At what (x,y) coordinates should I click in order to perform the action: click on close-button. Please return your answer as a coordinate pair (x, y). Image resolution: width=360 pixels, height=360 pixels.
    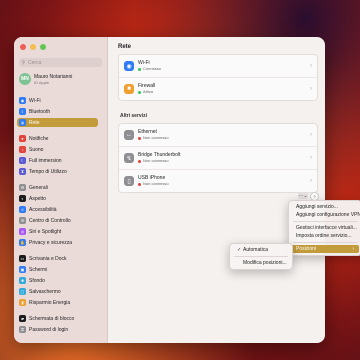
    Looking at the image, I should click on (23, 47).